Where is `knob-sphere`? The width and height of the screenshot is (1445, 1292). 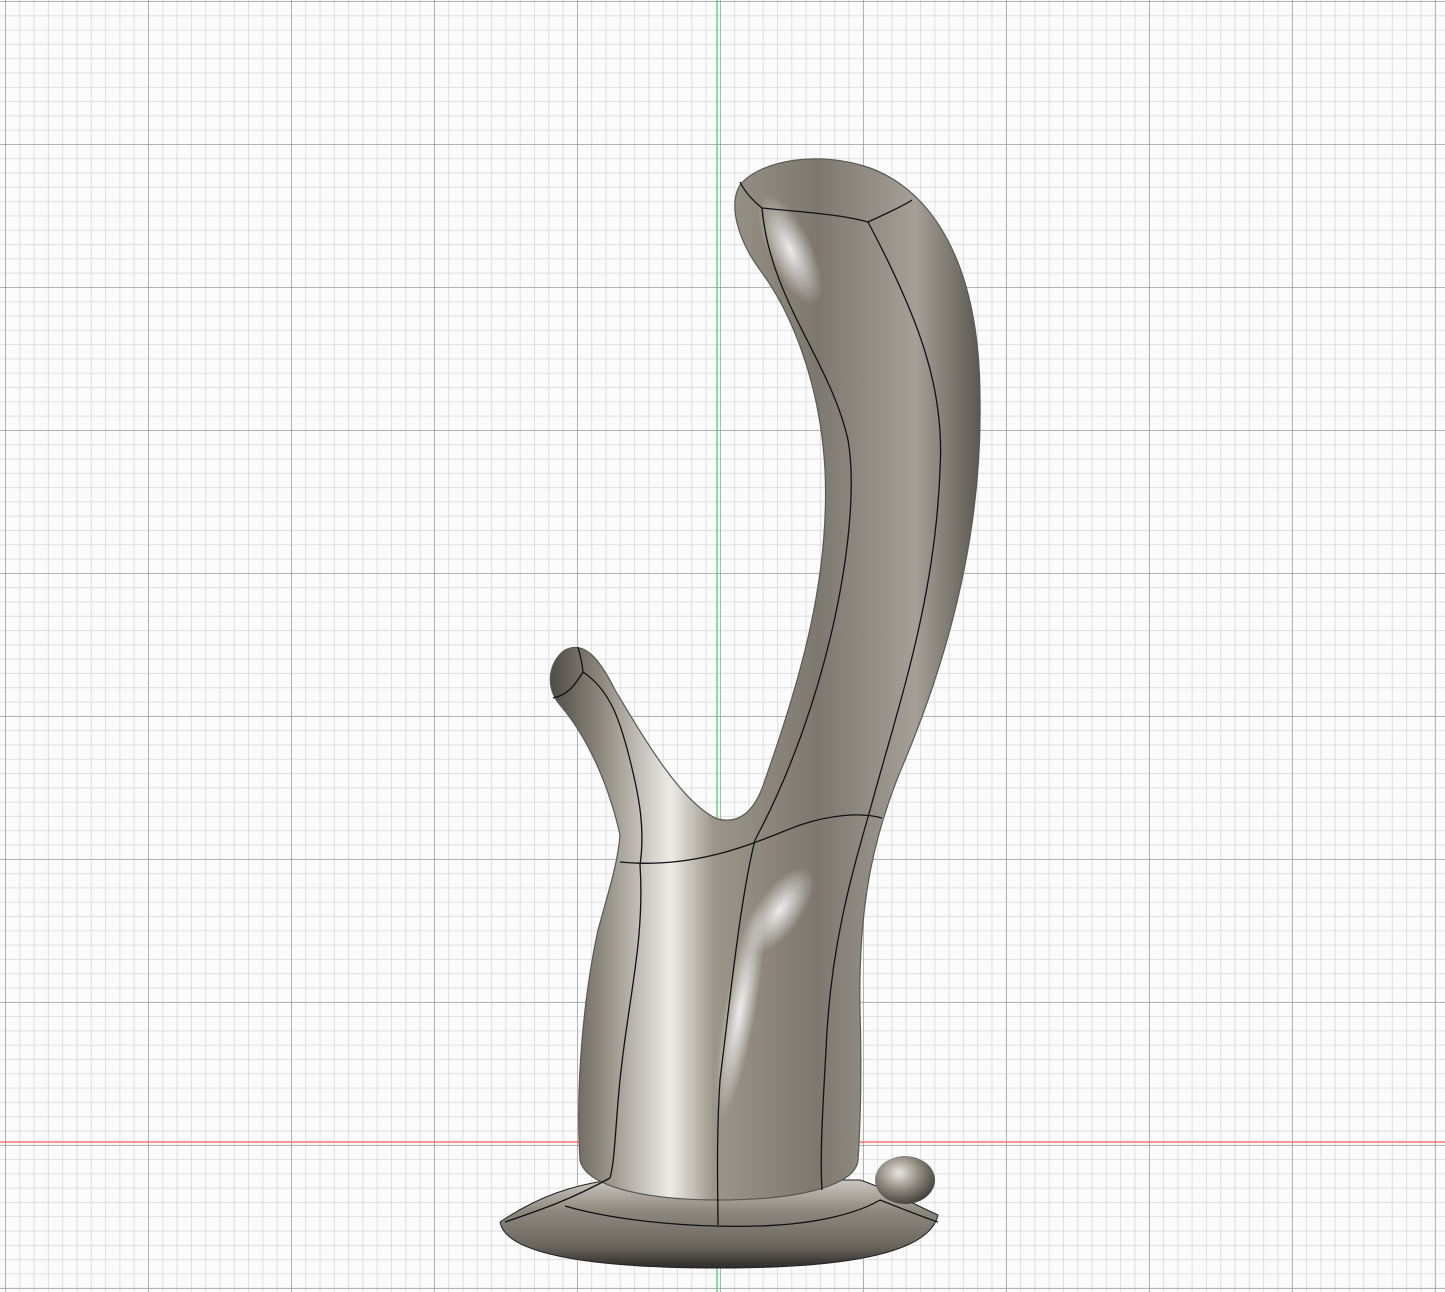 knob-sphere is located at coordinates (905, 1180).